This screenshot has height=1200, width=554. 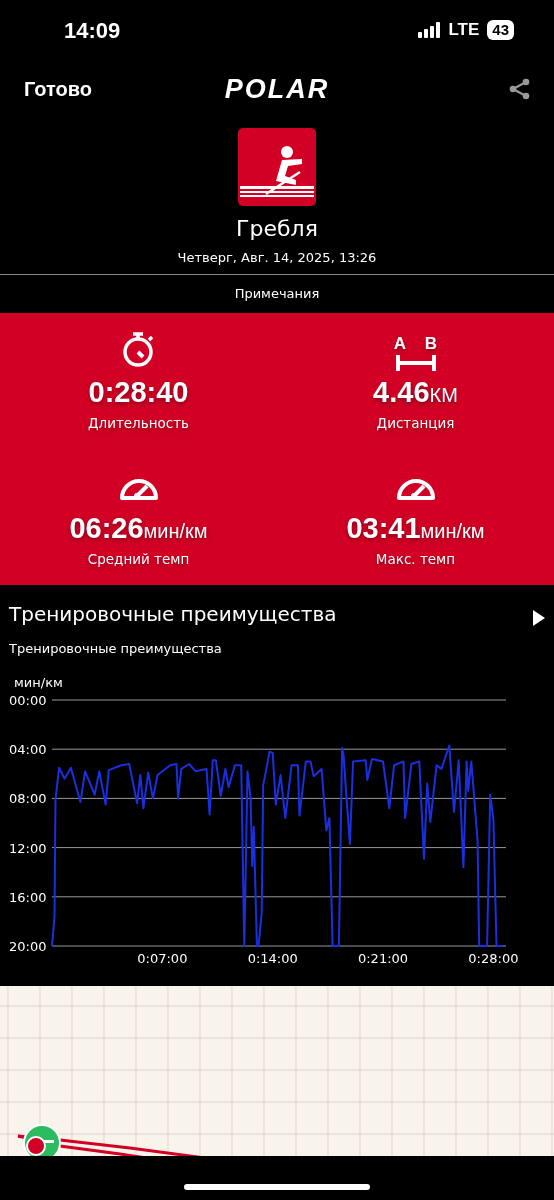 I want to click on share-icon, so click(x=519, y=89).